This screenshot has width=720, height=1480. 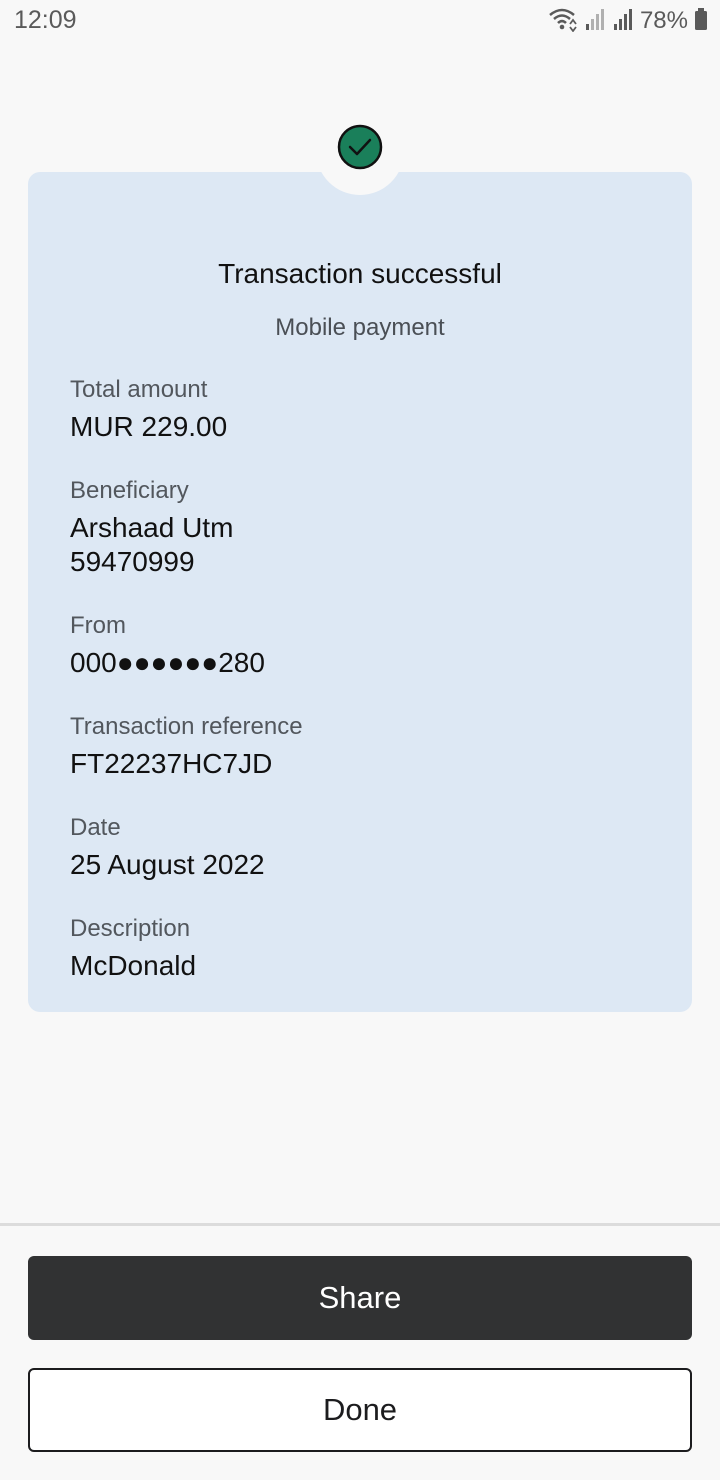 I want to click on description-value: McDonald, so click(x=133, y=965).